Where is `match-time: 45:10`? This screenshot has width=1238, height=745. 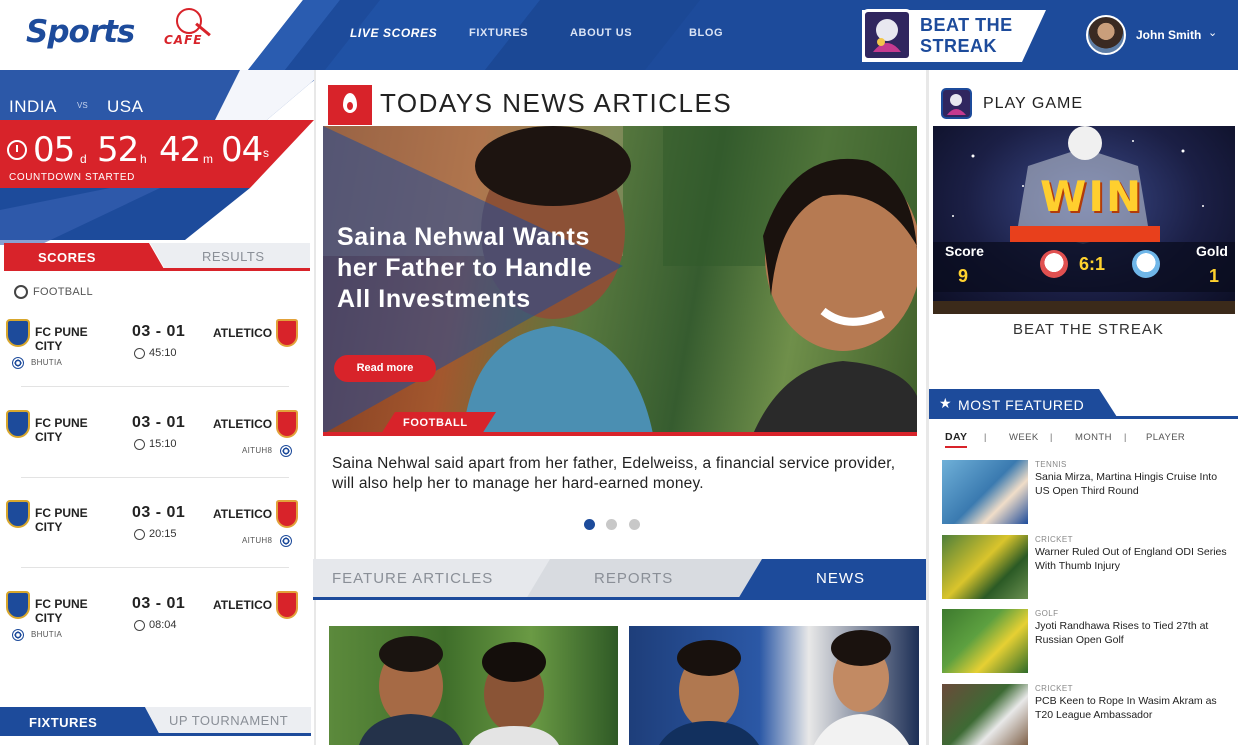 match-time: 45:10 is located at coordinates (163, 353).